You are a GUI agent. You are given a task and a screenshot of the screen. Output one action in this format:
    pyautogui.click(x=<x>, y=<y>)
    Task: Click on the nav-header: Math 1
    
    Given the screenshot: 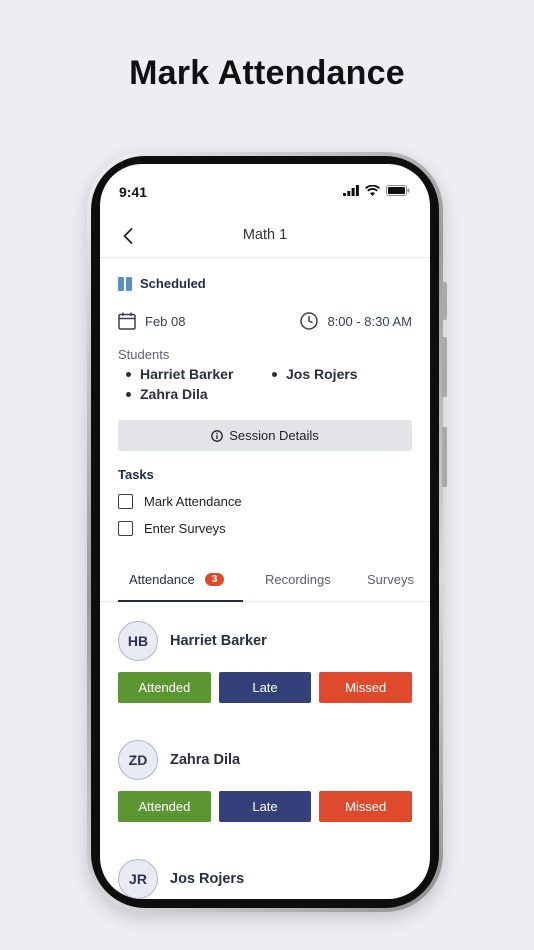 What is the action you would take?
    pyautogui.click(x=265, y=236)
    